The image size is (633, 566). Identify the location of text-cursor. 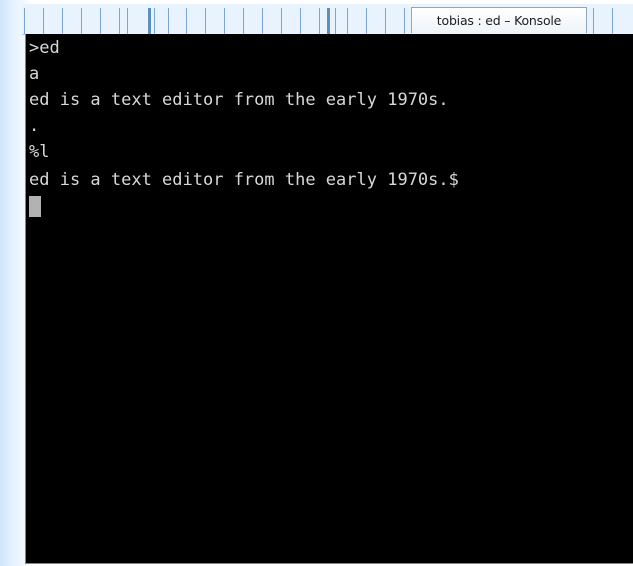
(35, 206).